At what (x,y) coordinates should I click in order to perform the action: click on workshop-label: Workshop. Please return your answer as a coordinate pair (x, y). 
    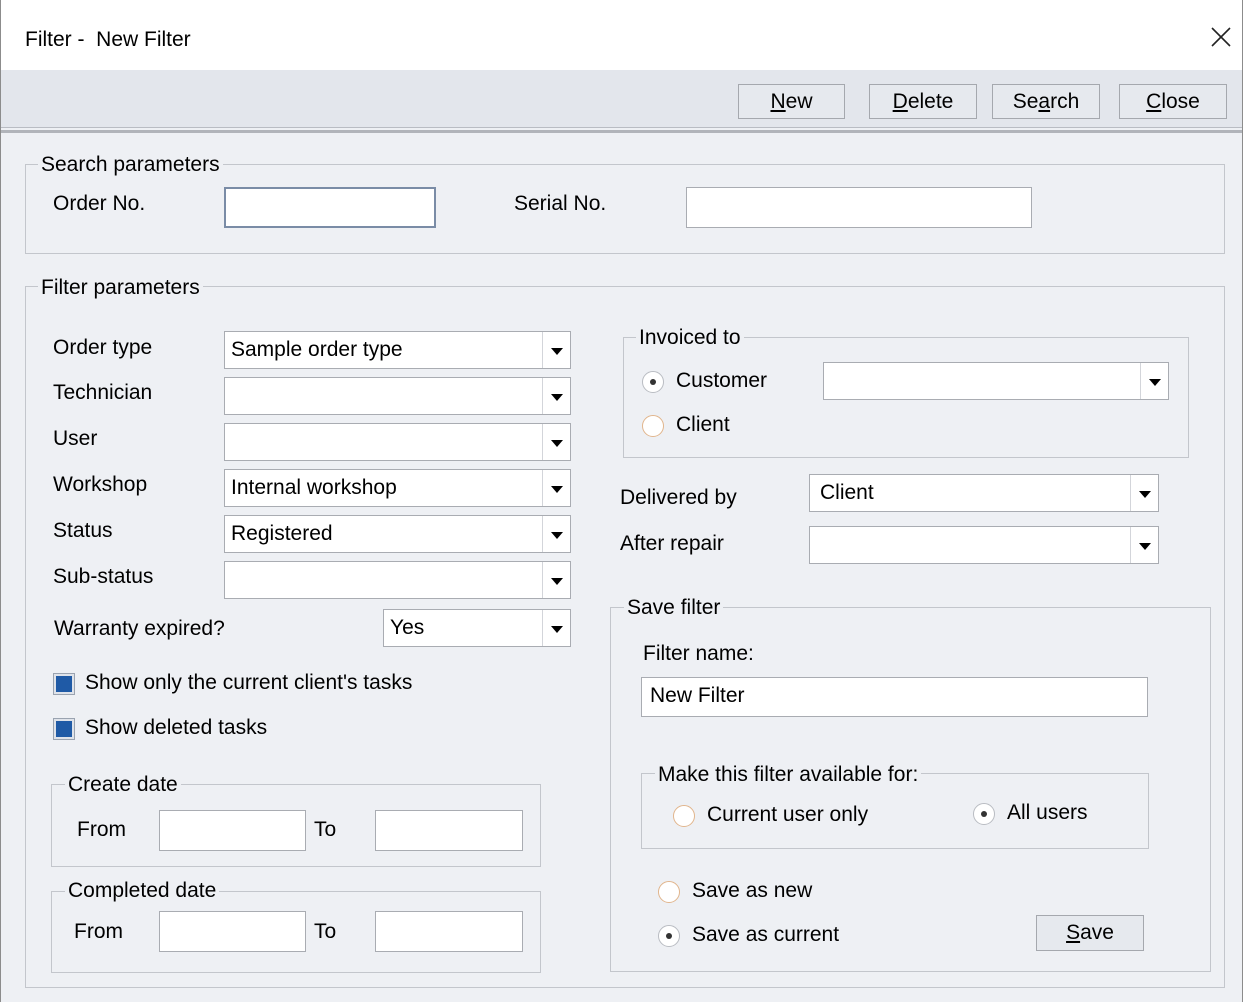
    Looking at the image, I should click on (100, 484).